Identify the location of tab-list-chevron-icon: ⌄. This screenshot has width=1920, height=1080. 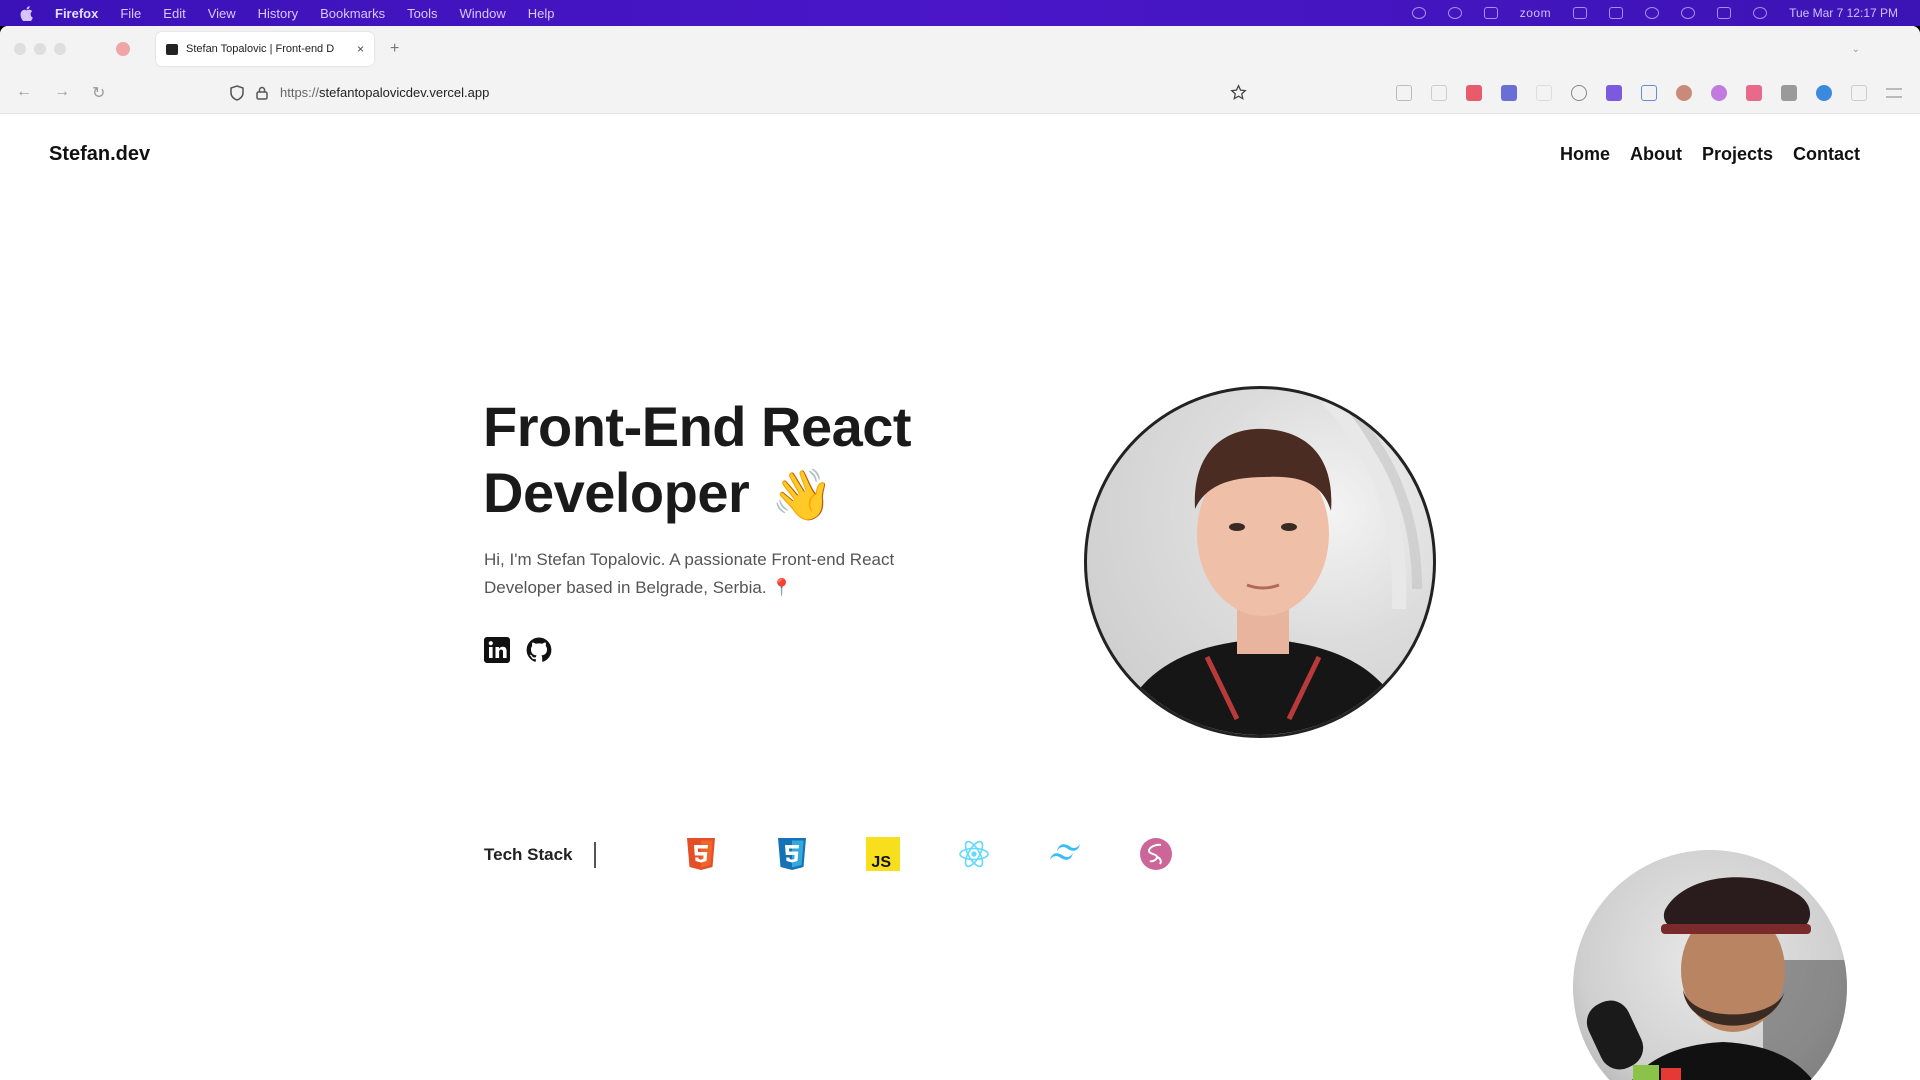
(1856, 49).